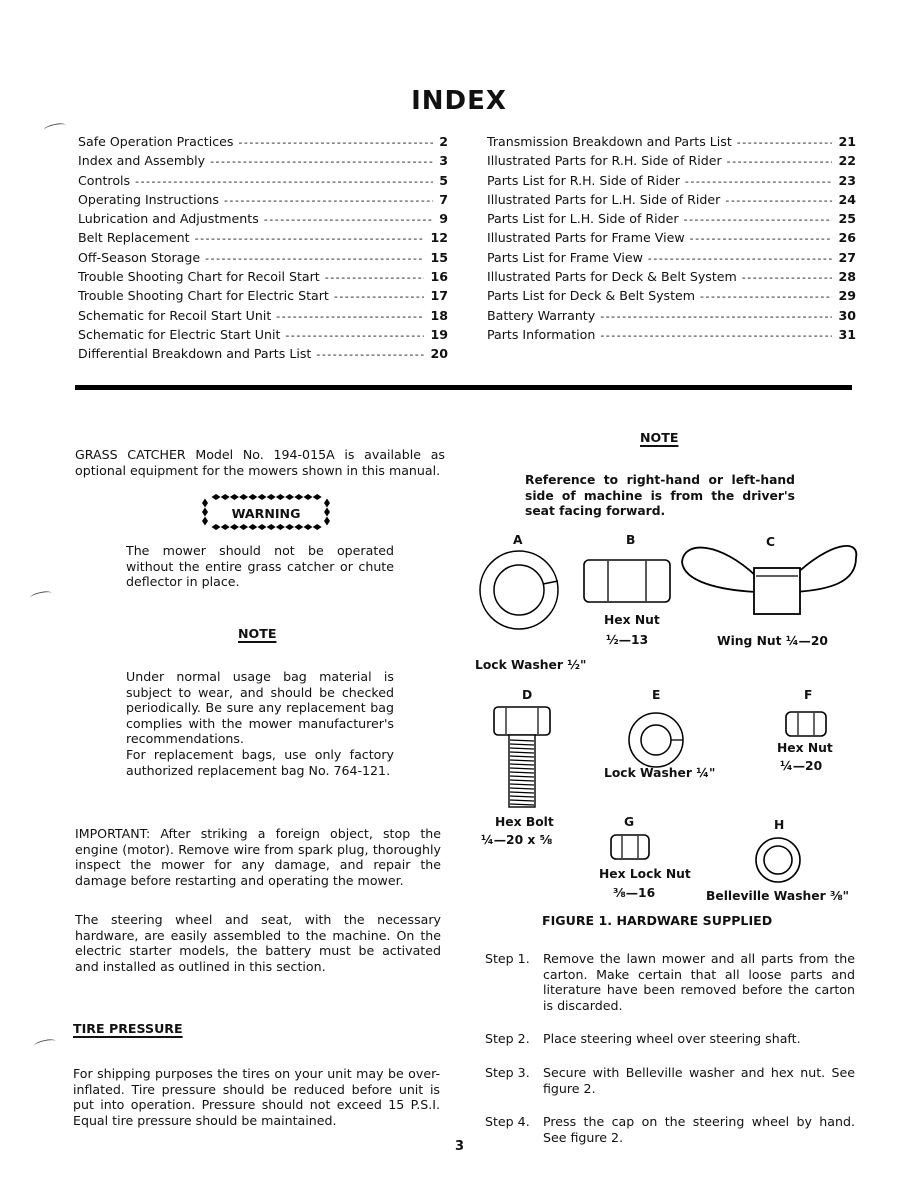 Image resolution: width=918 pixels, height=1188 pixels. Describe the element at coordinates (263, 238) in the screenshot. I see `toc-entry: Belt Replacement 12` at that location.